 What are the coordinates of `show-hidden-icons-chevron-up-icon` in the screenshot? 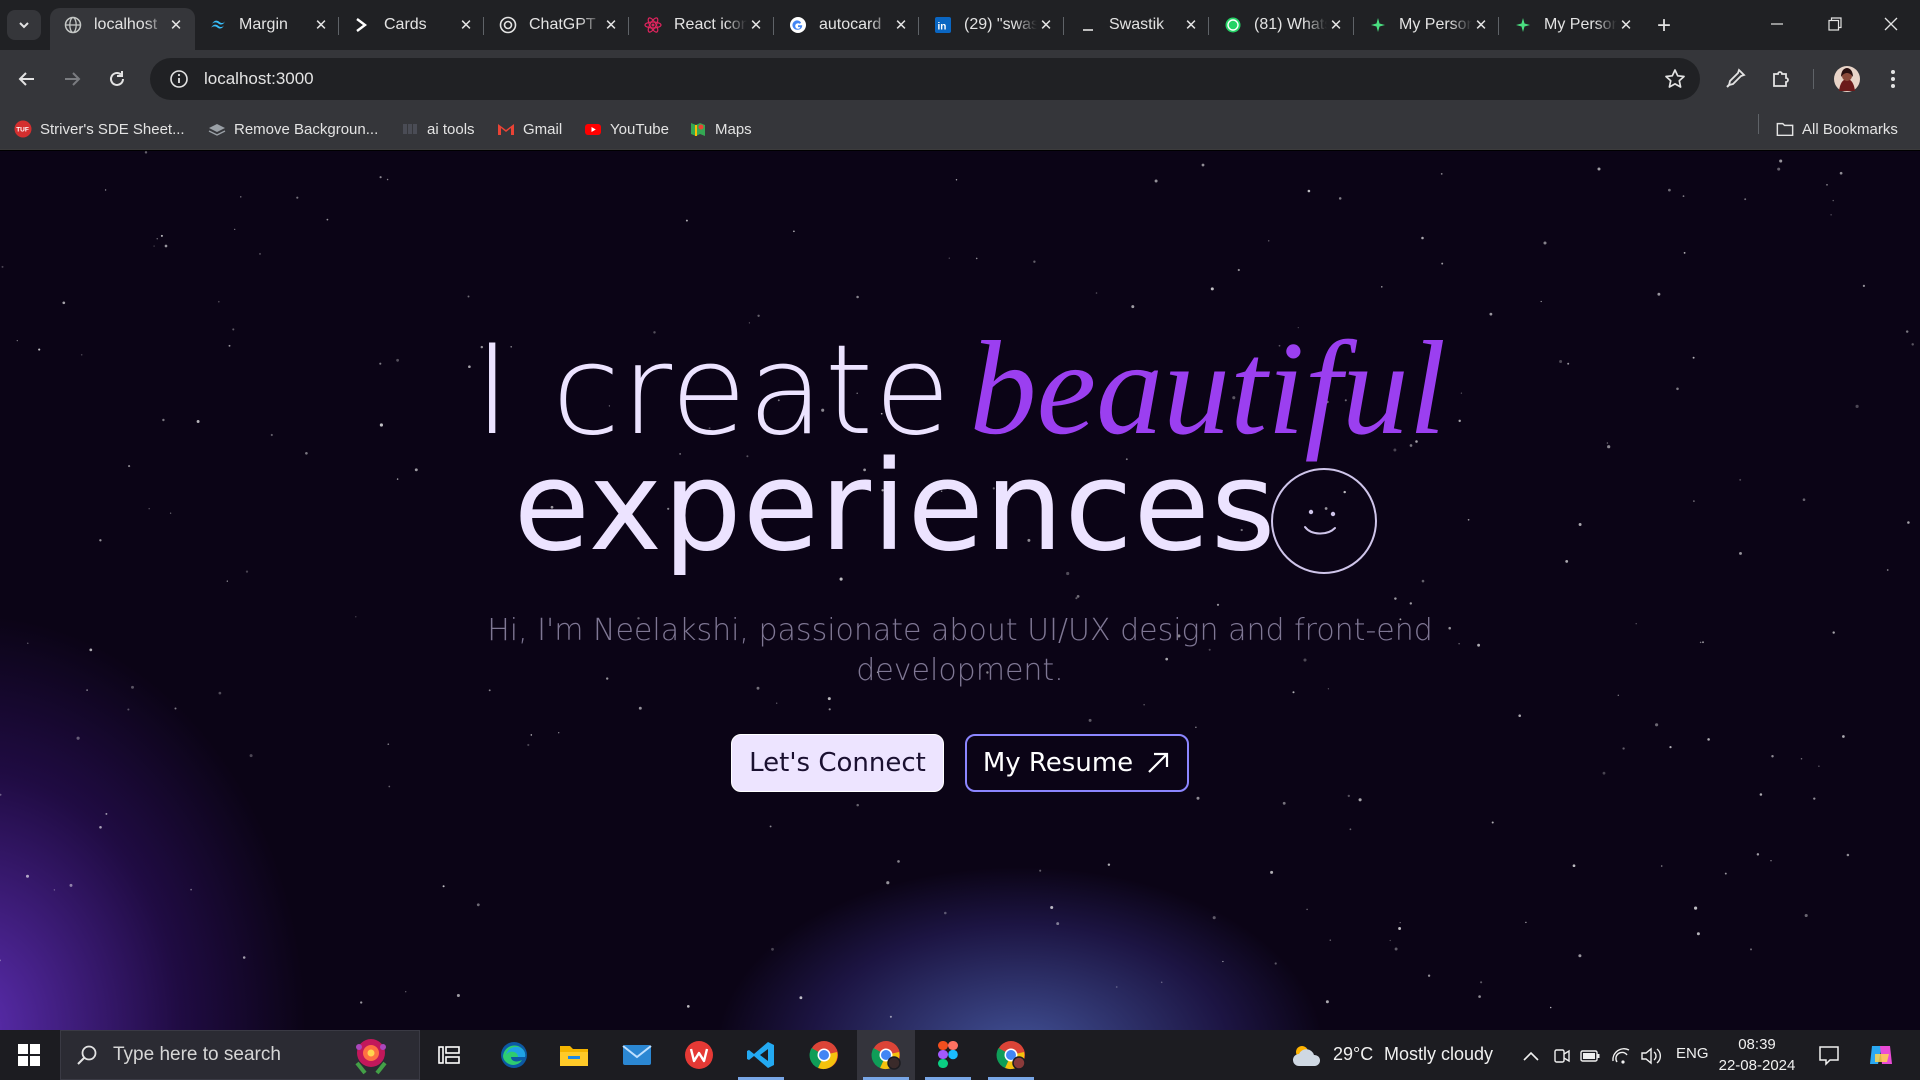 It's located at (1531, 1056).